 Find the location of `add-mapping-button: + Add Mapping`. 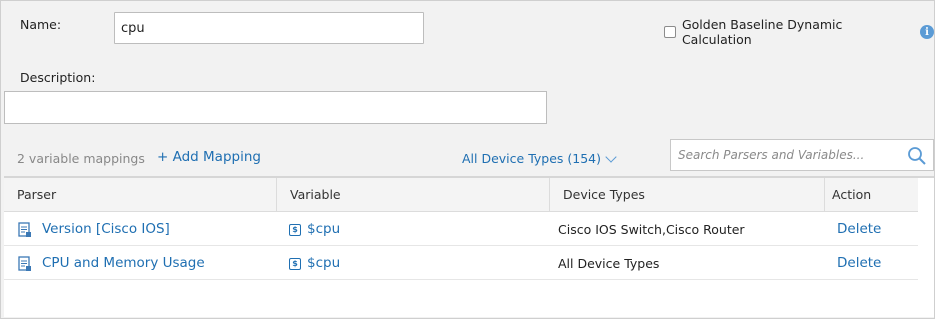

add-mapping-button: + Add Mapping is located at coordinates (209, 157).